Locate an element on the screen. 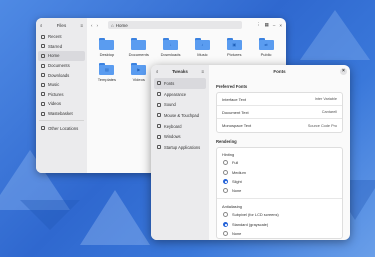 Image resolution: width=375 pixels, height=257 pixels. folder-icon: ▶ is located at coordinates (139, 69).